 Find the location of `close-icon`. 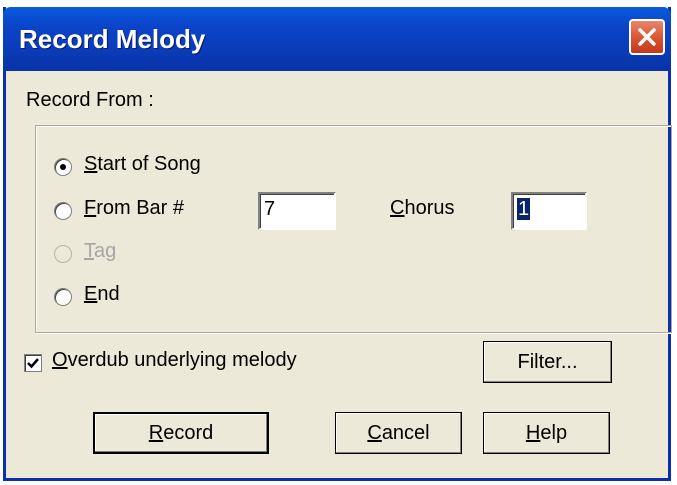

close-icon is located at coordinates (647, 37).